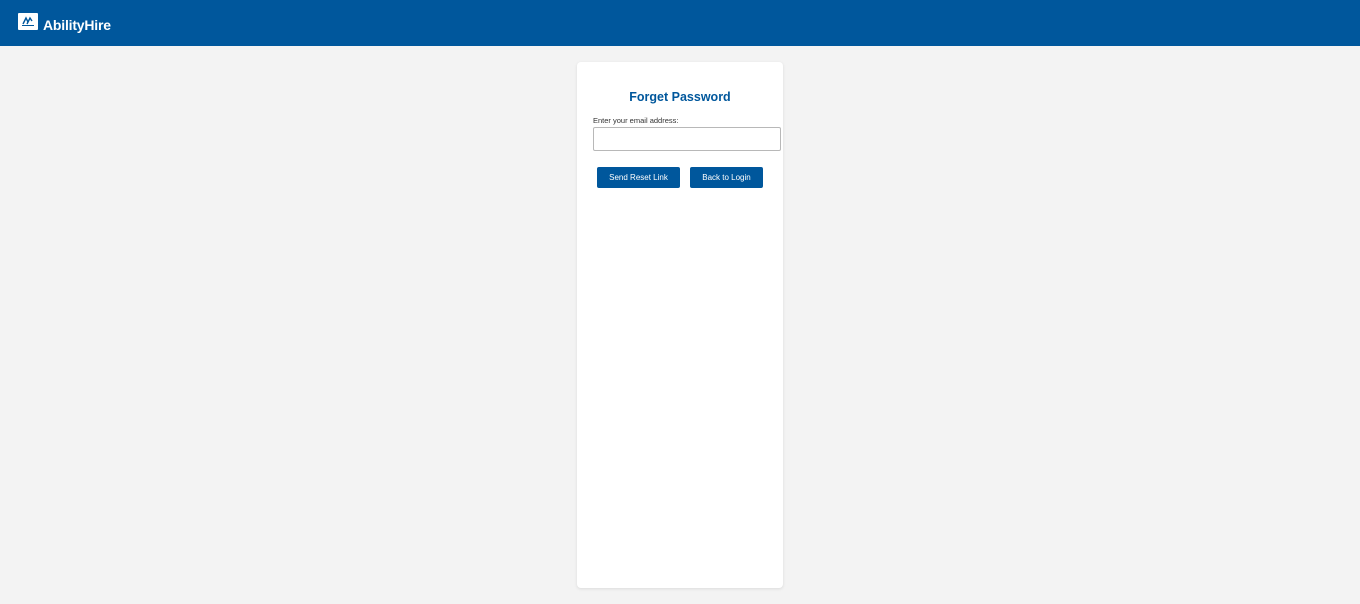 The image size is (1360, 604). Describe the element at coordinates (680, 97) in the screenshot. I see `page-title: Forget Password` at that location.